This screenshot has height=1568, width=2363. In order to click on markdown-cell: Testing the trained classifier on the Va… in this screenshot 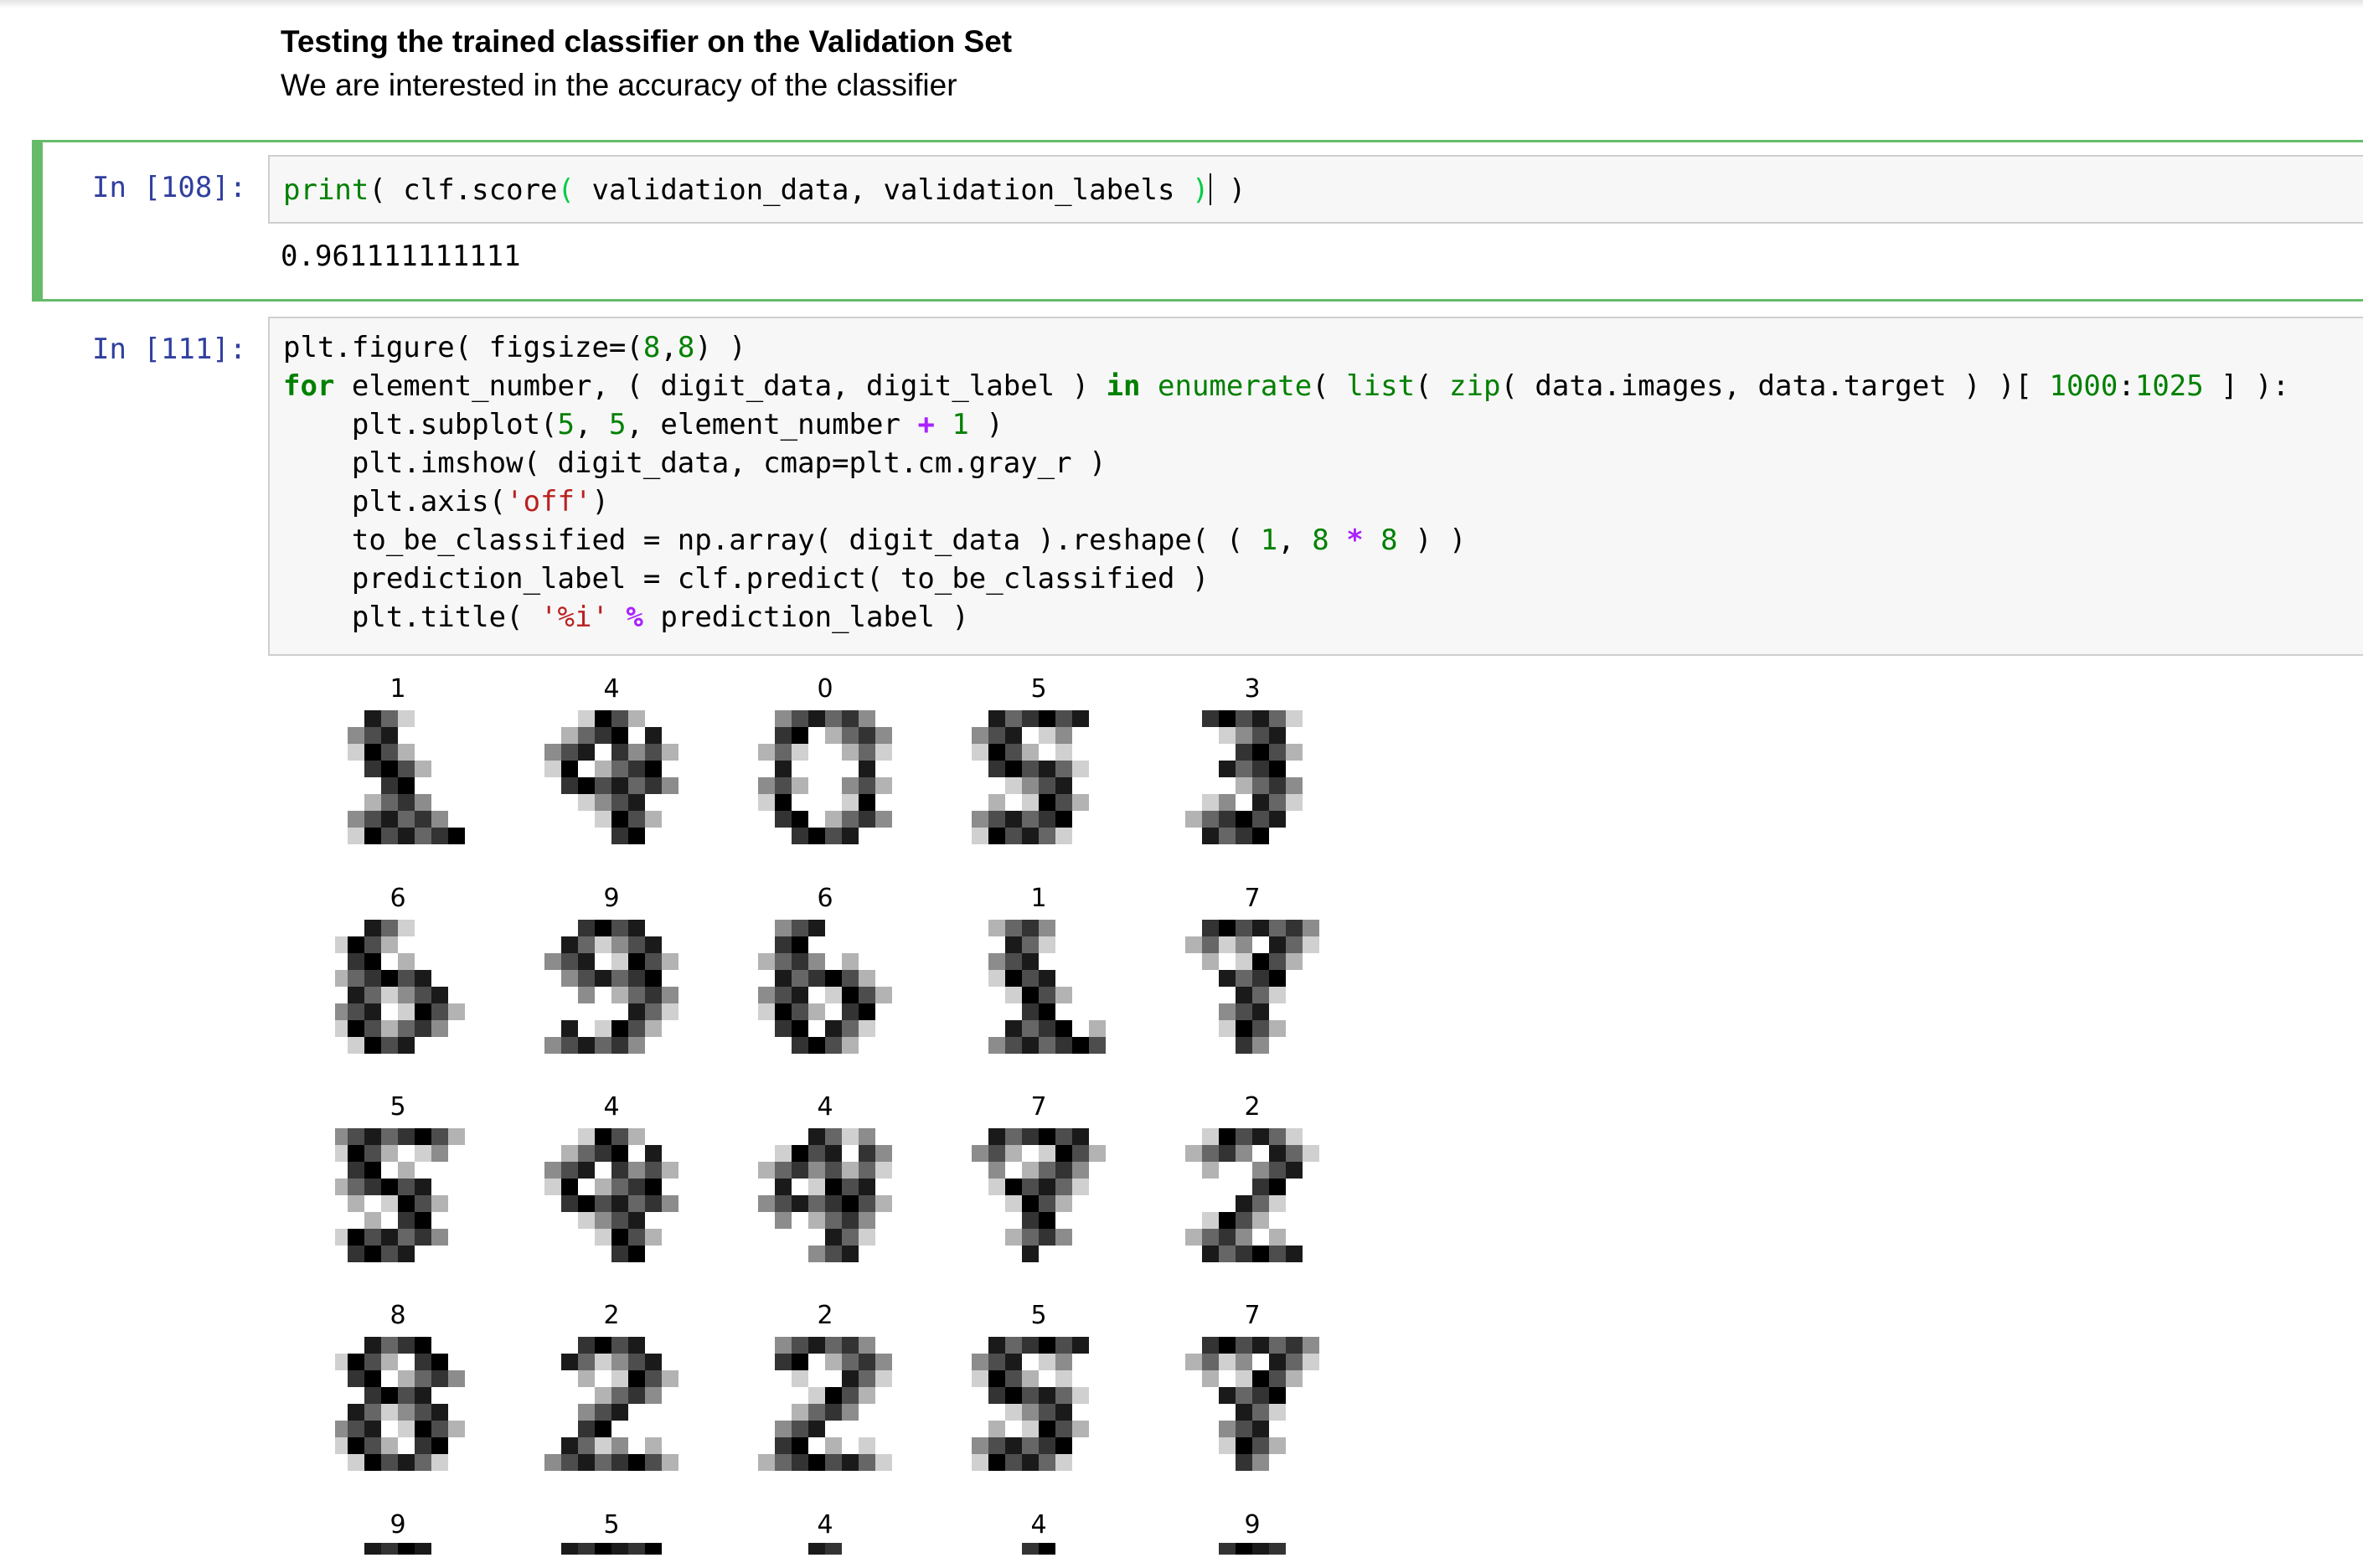, I will do `click(647, 63)`.